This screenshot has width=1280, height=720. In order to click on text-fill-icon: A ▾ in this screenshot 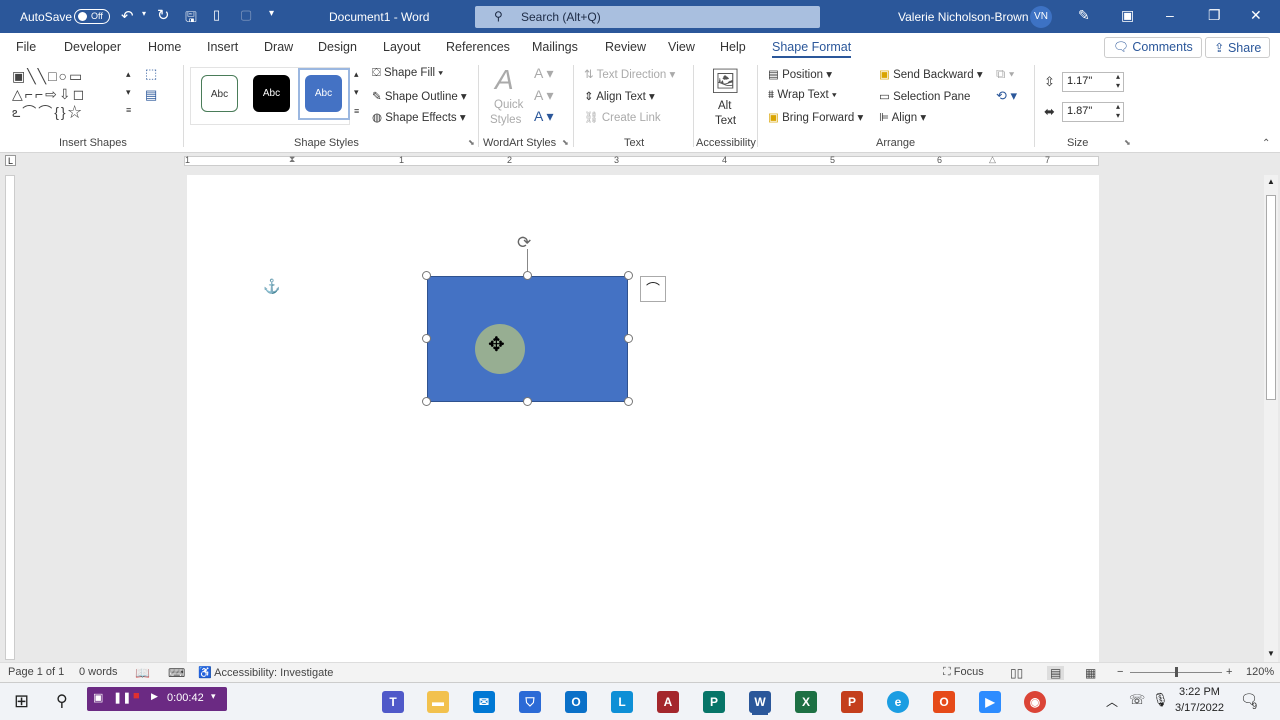, I will do `click(543, 73)`.